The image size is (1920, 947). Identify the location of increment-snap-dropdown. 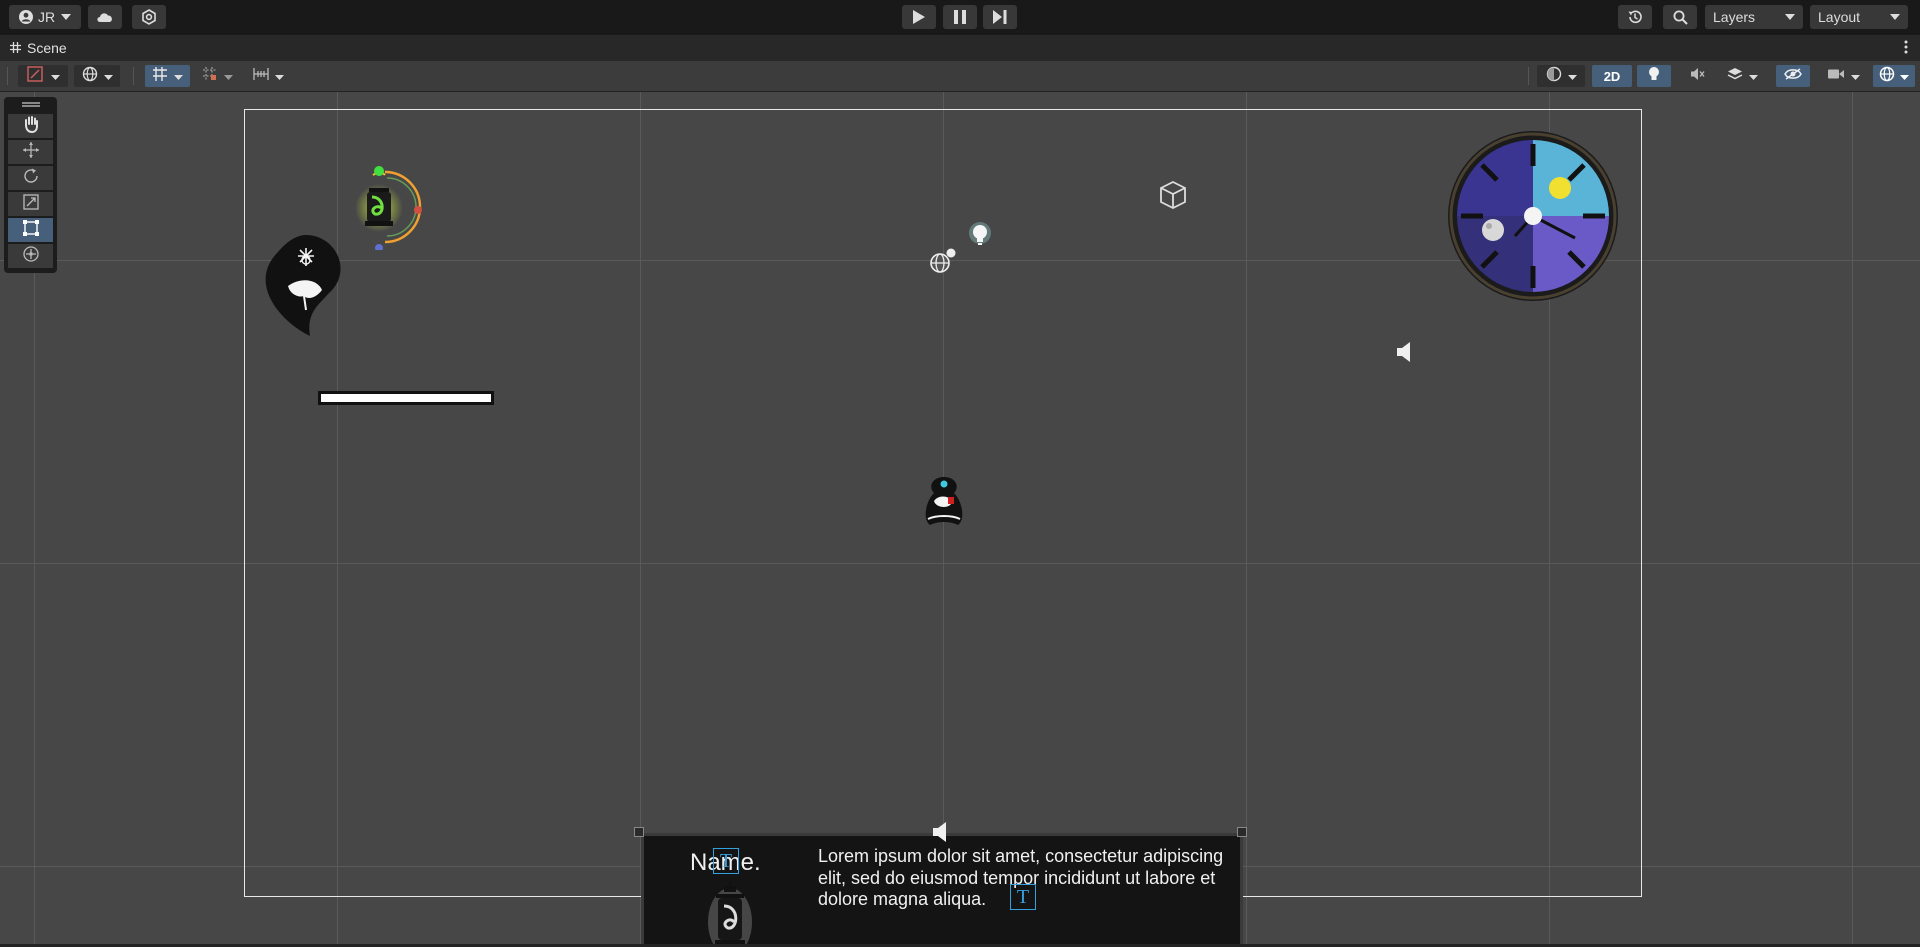
(217, 76).